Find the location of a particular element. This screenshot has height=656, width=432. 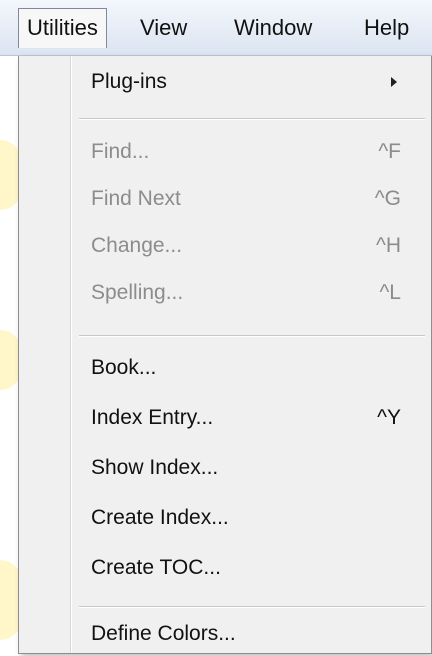

menu-item-label: Find Next is located at coordinates (136, 198).